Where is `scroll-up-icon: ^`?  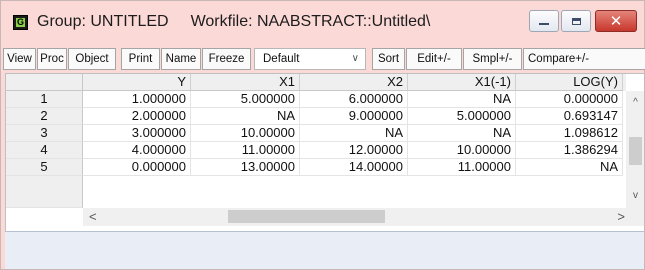 scroll-up-icon: ^ is located at coordinates (635, 102).